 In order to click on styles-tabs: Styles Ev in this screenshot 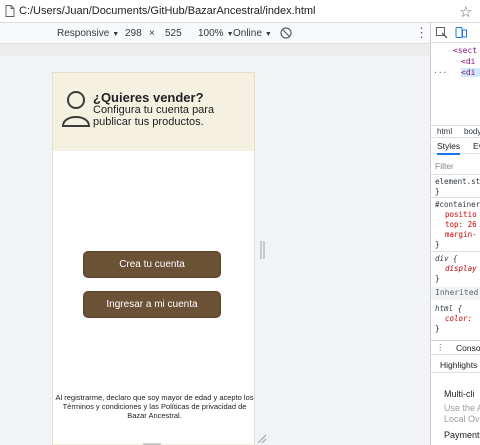, I will do `click(455, 147)`.